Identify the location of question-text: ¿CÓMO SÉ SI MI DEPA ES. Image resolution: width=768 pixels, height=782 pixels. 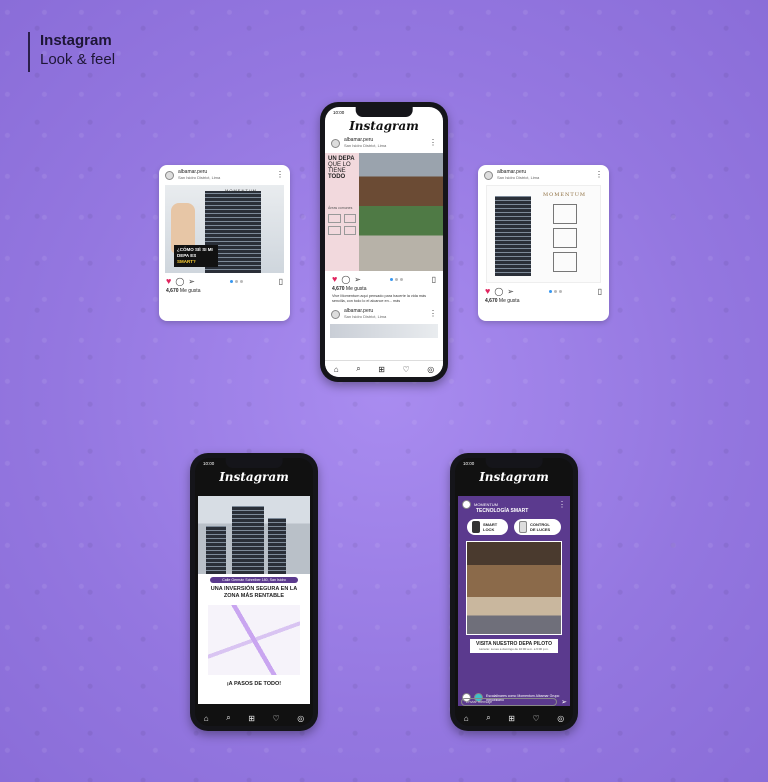
(195, 252).